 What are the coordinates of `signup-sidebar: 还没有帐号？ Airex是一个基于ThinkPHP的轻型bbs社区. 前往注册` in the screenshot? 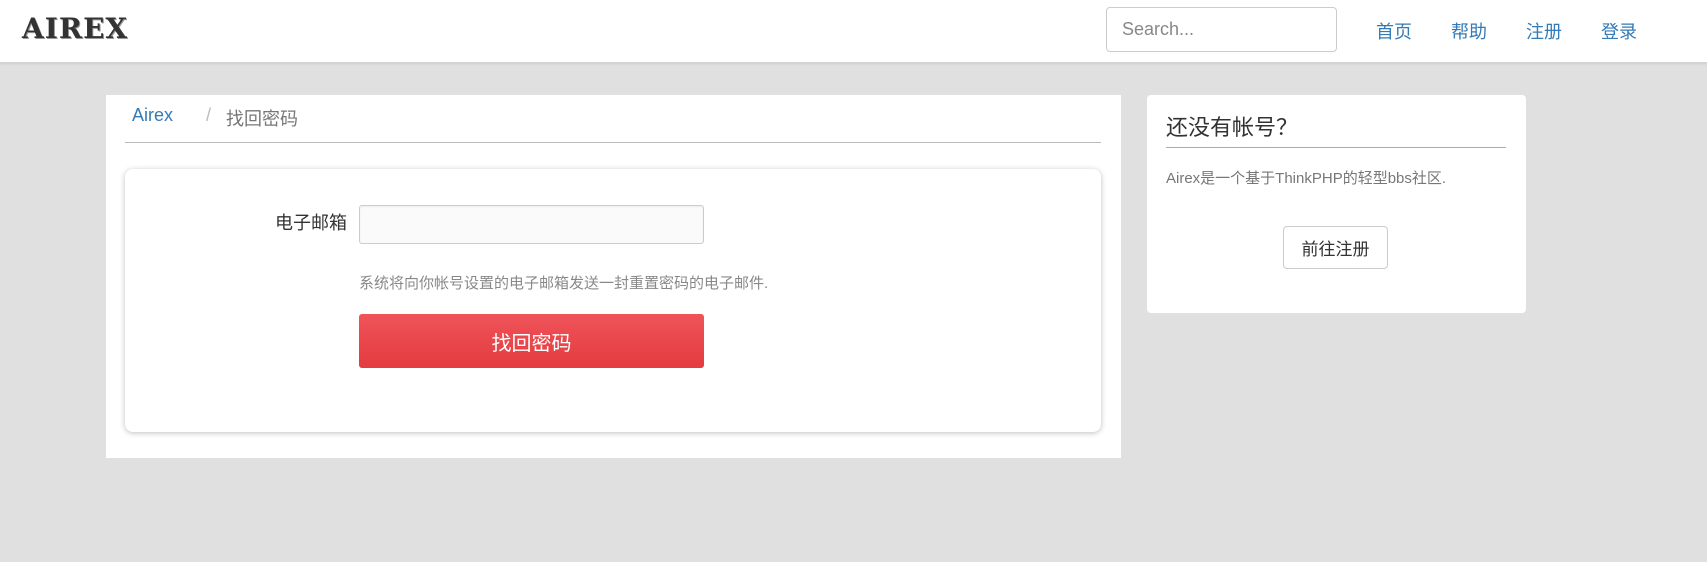 It's located at (1336, 204).